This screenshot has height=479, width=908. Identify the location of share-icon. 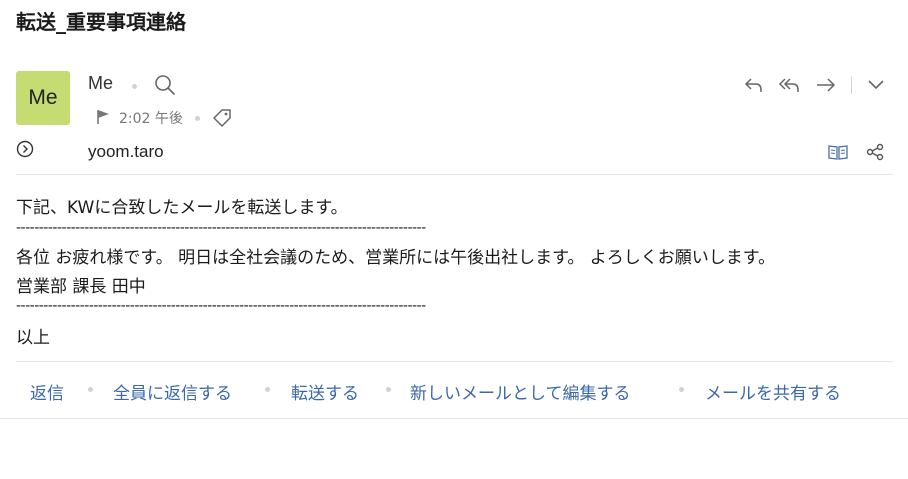
(875, 152).